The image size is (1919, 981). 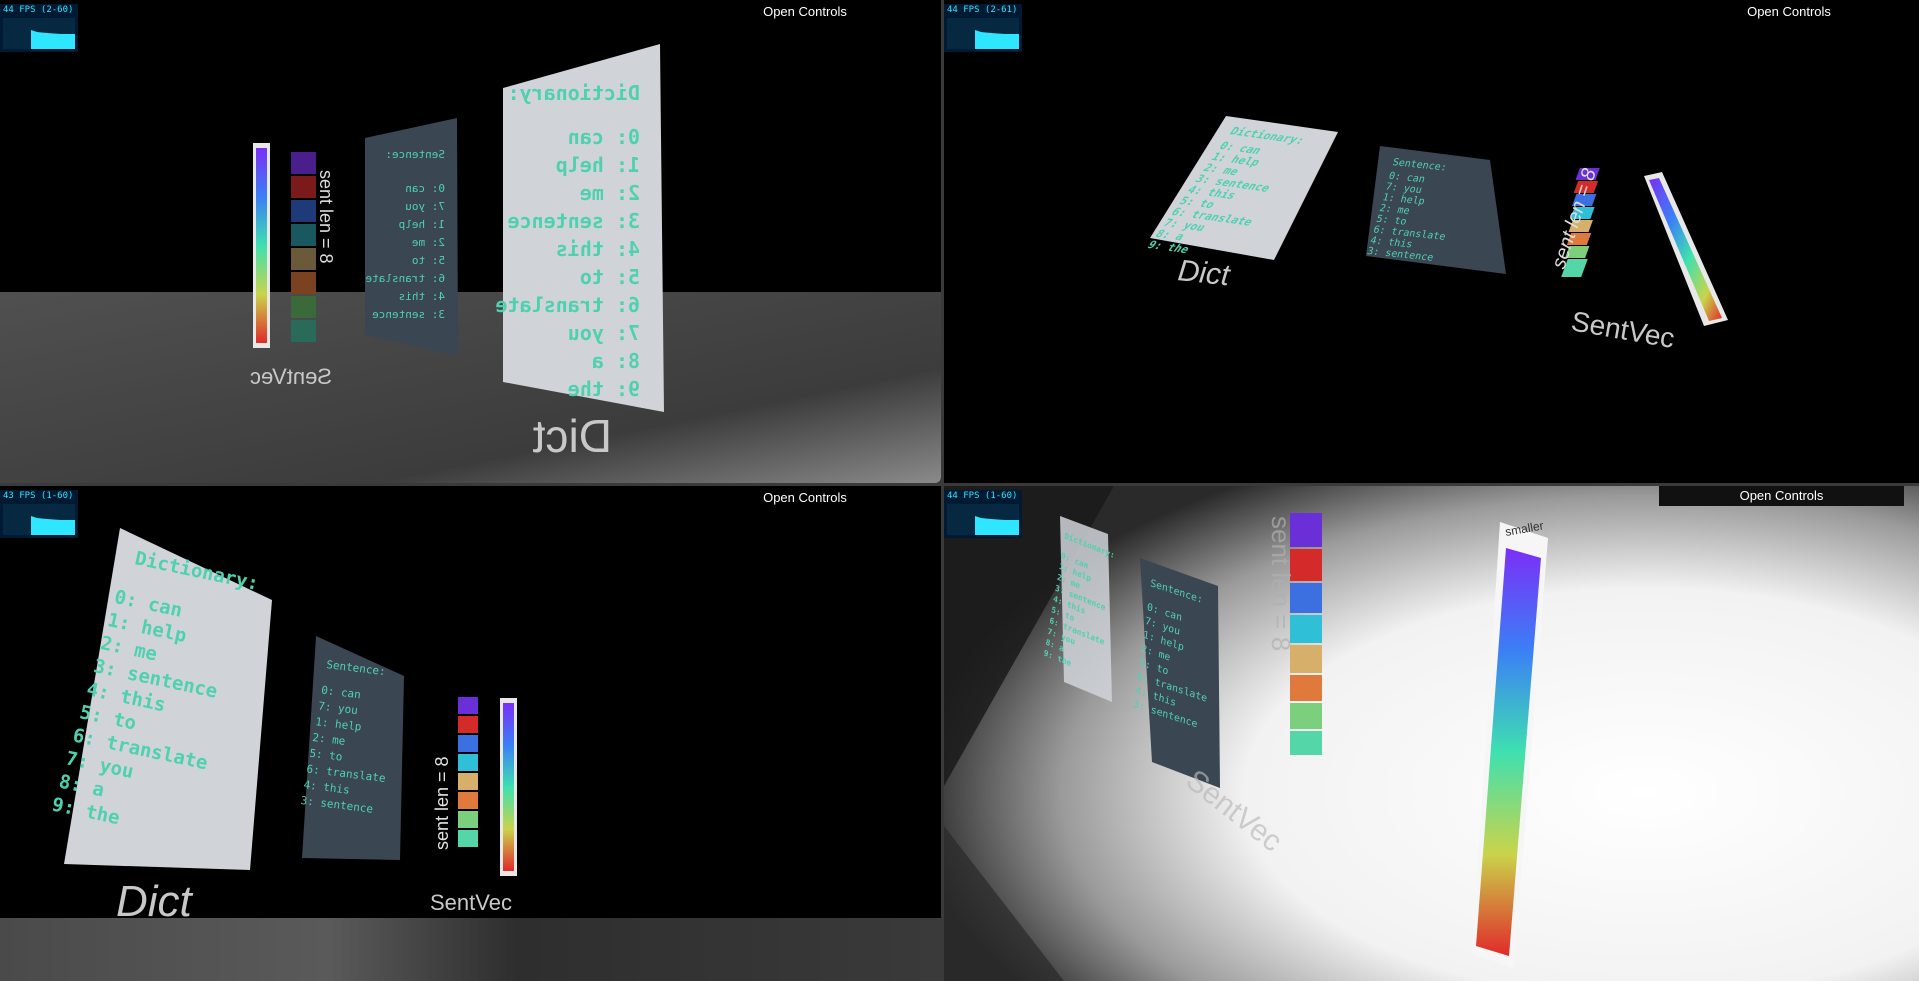 I want to click on fps-stats-panel: 44 FPS (2-60), so click(x=39, y=28).